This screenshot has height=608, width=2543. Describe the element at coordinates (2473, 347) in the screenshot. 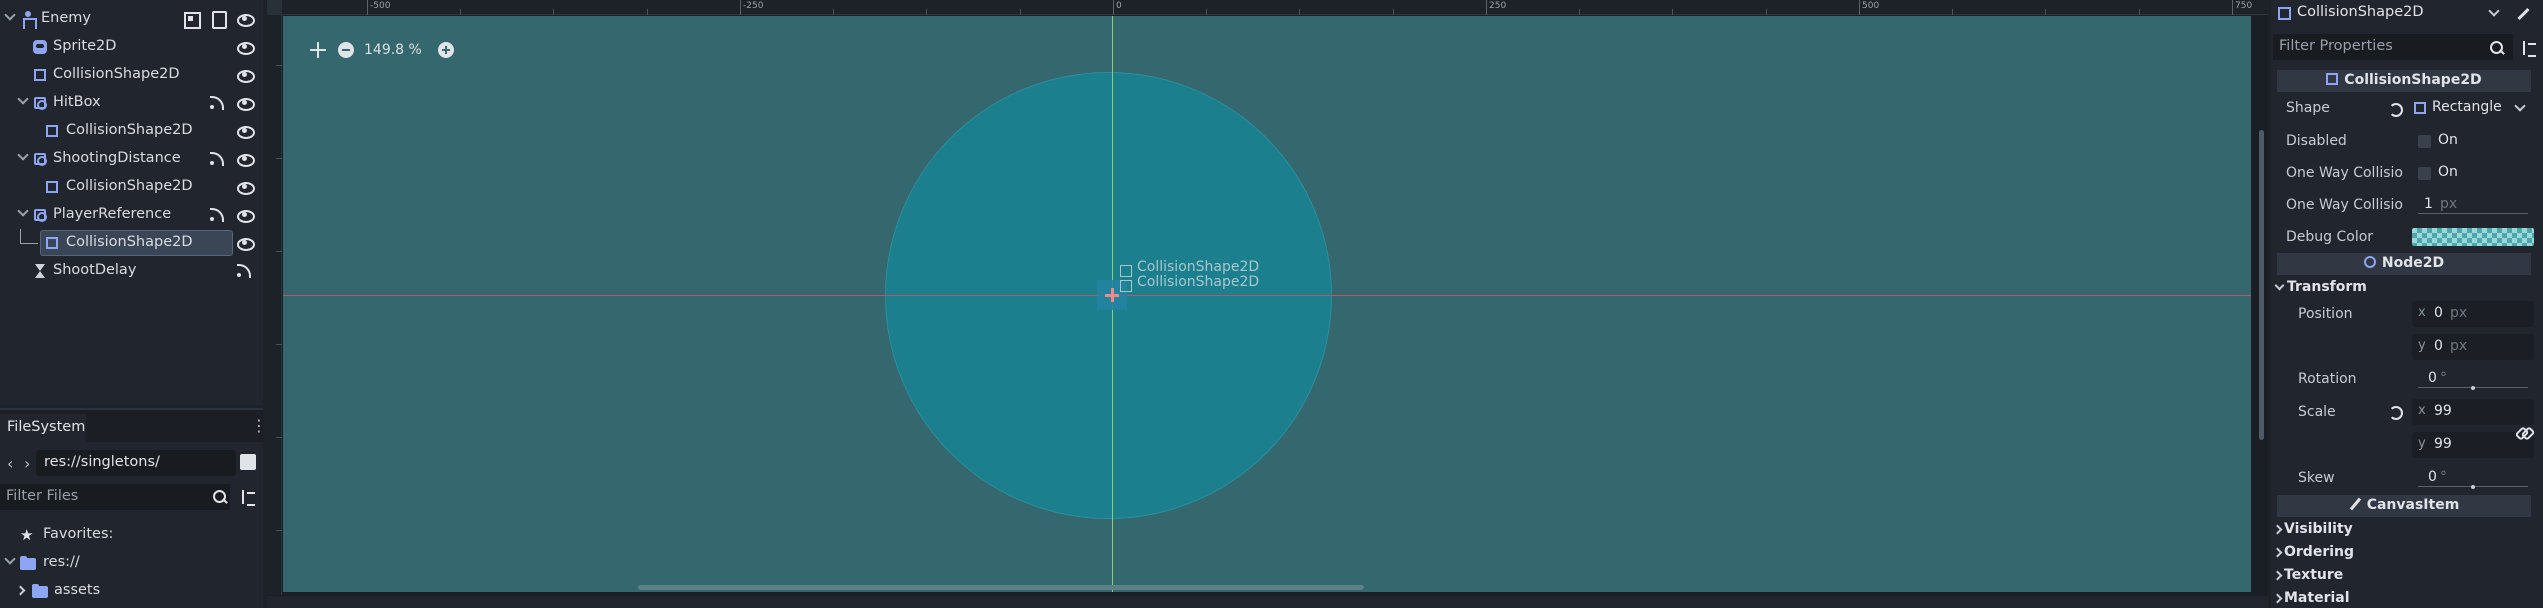

I see `position-y-field: y 0 px` at that location.